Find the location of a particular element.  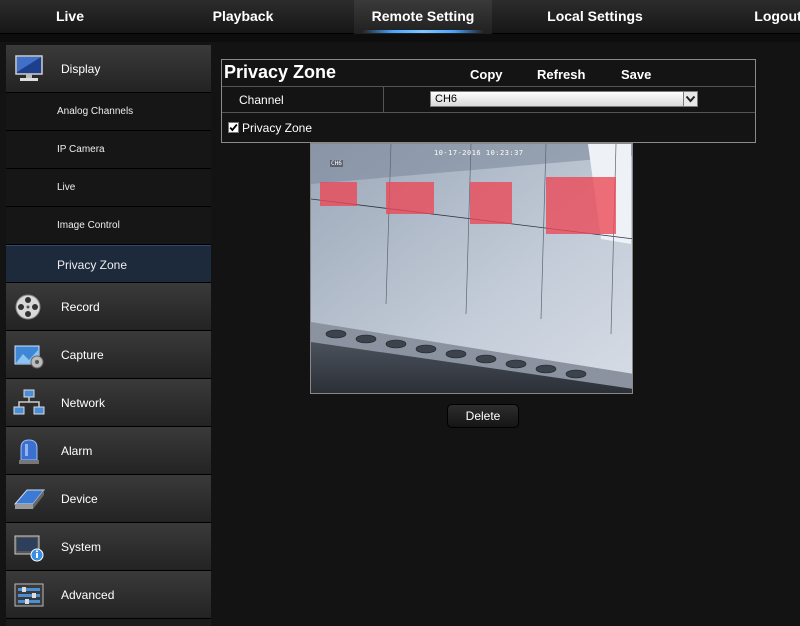

alarm-light-icon is located at coordinates (29, 451).